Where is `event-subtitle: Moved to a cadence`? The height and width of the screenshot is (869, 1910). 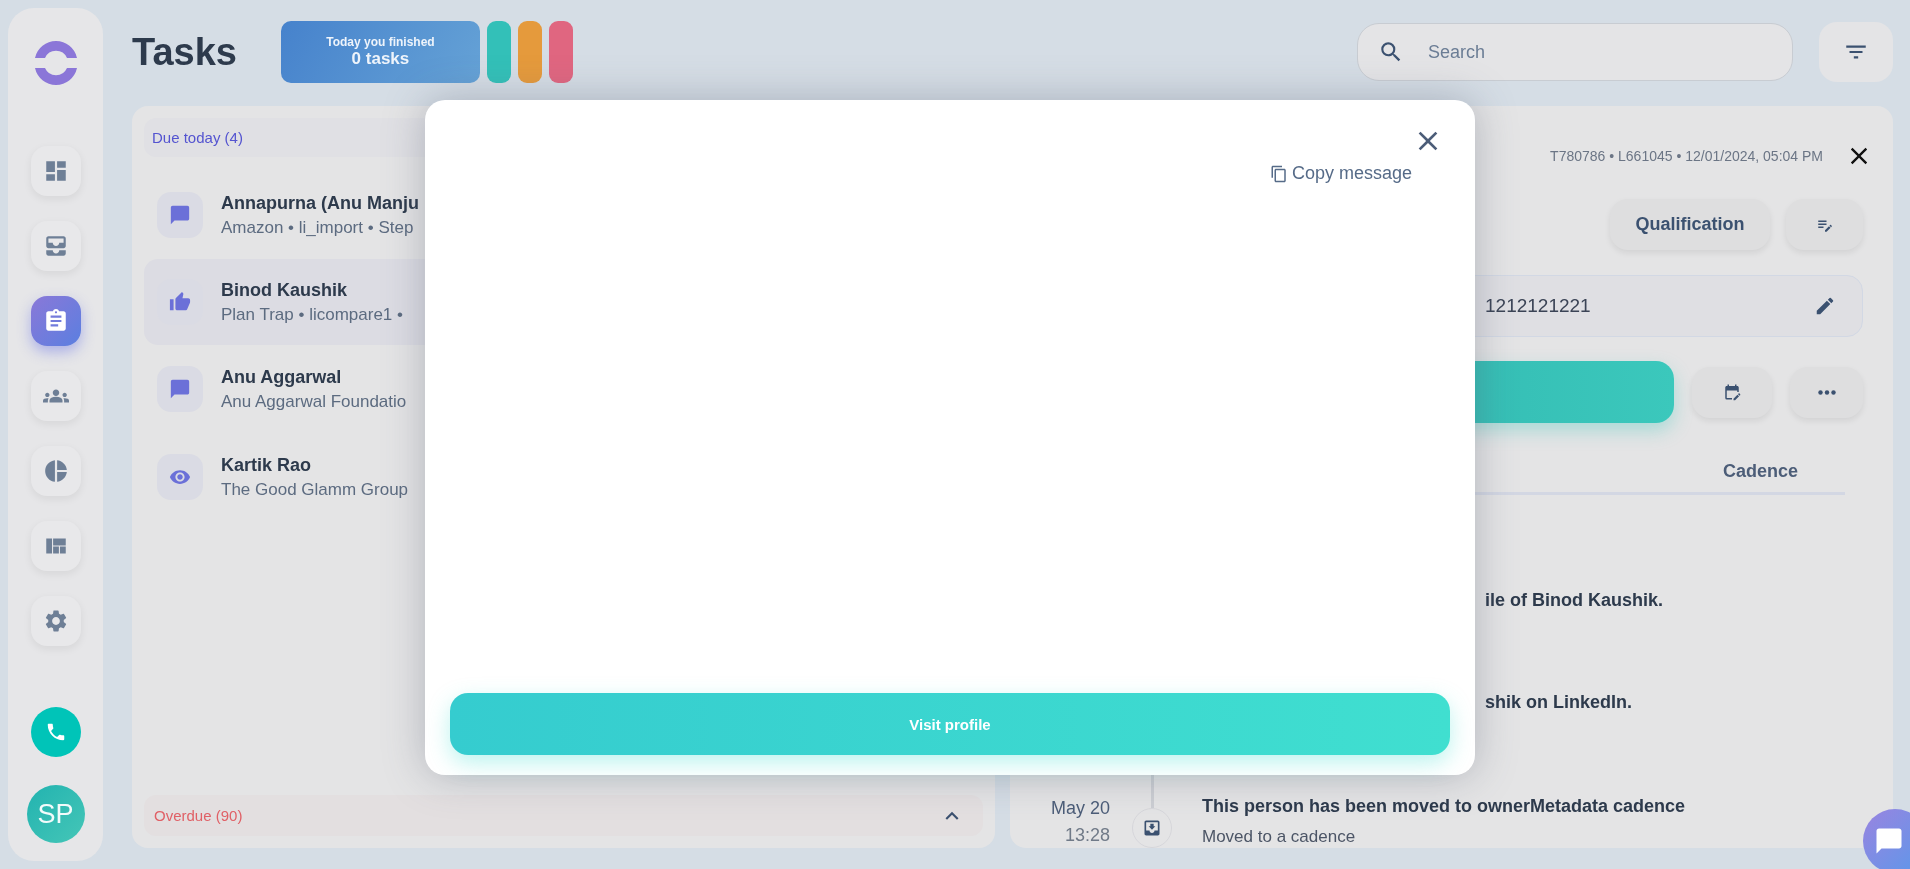
event-subtitle: Moved to a cadence is located at coordinates (1279, 837).